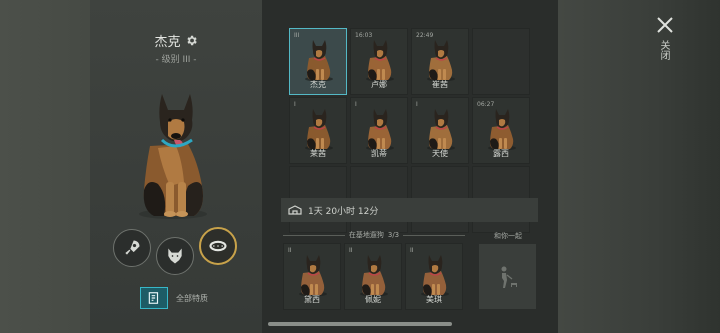 The image size is (720, 333). What do you see at coordinates (297, 35) in the screenshot?
I see `slot-badge: III` at bounding box center [297, 35].